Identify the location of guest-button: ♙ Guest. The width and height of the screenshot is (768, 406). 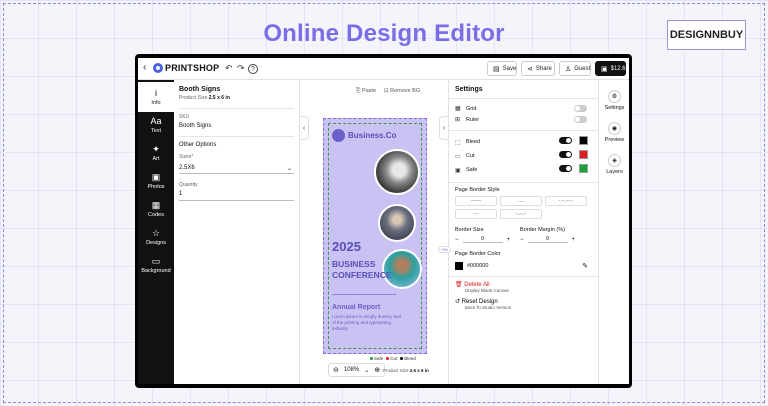
(575, 68).